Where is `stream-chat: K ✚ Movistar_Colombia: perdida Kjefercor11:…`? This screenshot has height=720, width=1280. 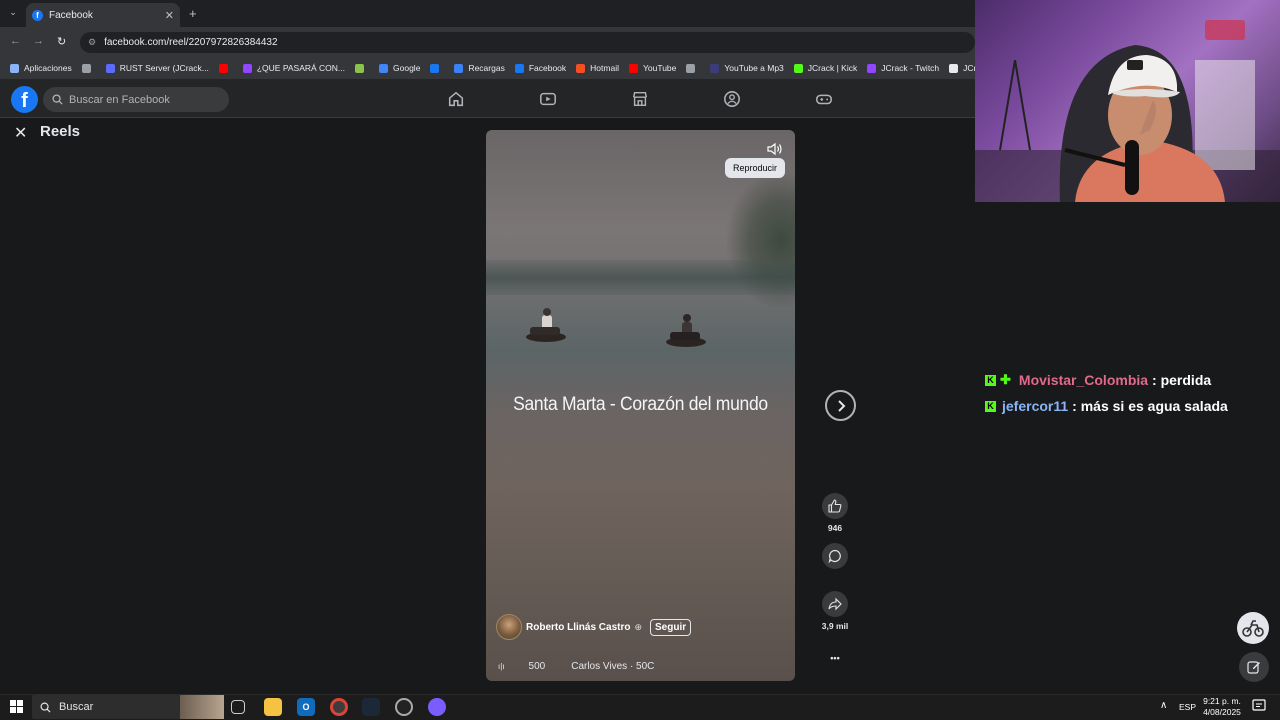
stream-chat: K ✚ Movistar_Colombia: perdida Kjefercor11:… is located at coordinates (1130, 393).